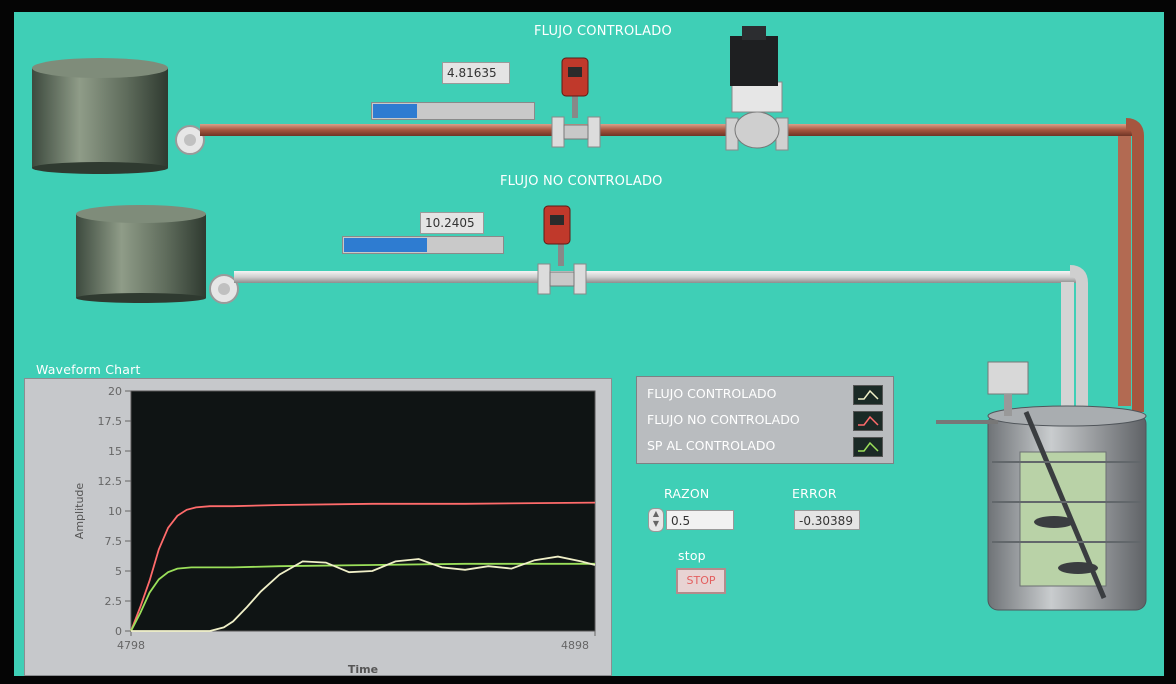 Image resolution: width=1176 pixels, height=684 pixels. Describe the element at coordinates (701, 581) in the screenshot. I see `stop-button: STOP` at that location.